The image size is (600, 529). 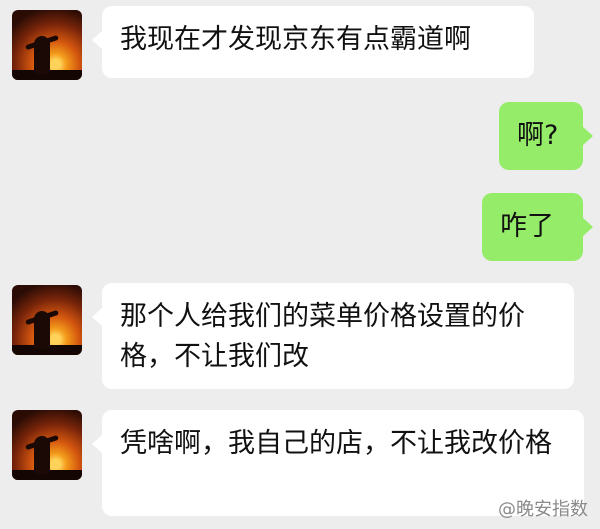 I want to click on watermark: @晚安指数, so click(x=543, y=509).